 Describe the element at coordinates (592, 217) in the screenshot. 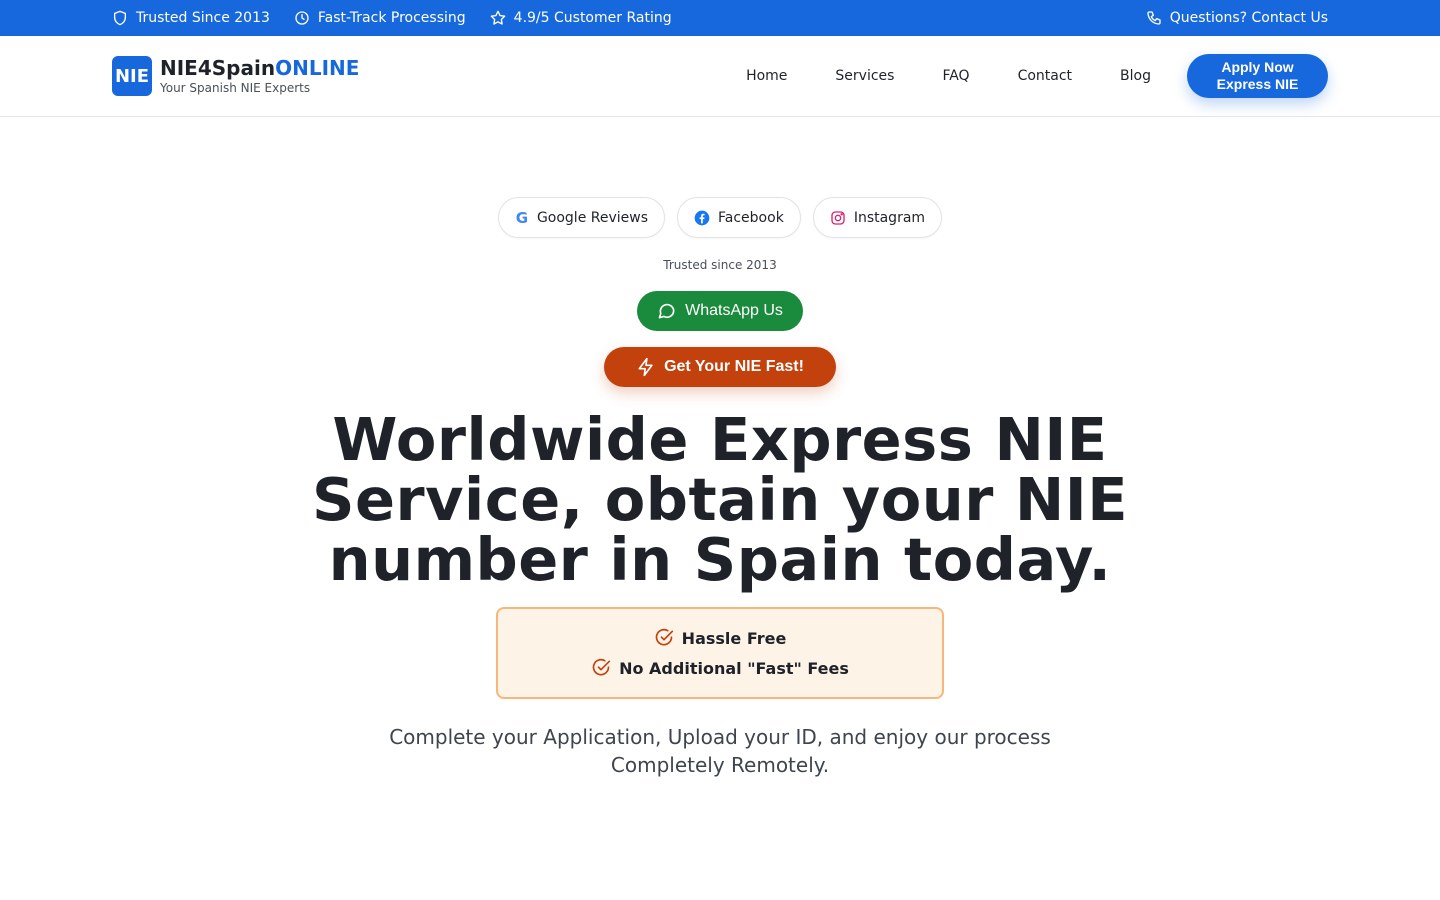

I see `google-reviews-label: Google Reviews` at that location.